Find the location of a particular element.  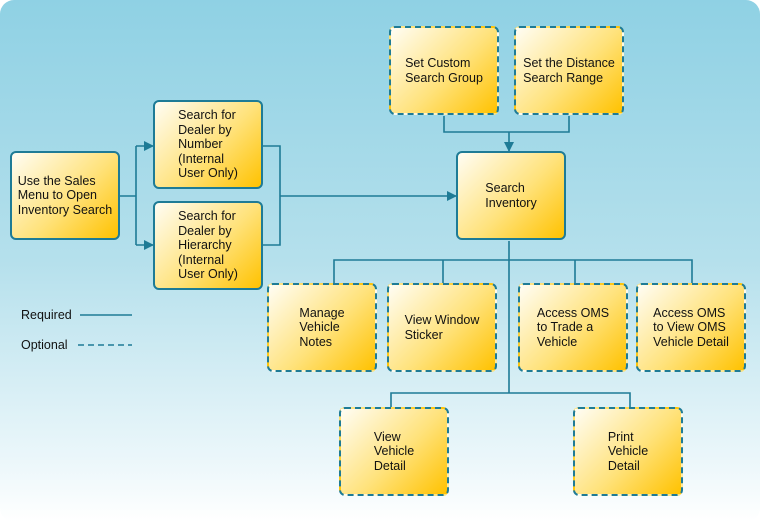

connector-dealer-merge is located at coordinates (272, 195).